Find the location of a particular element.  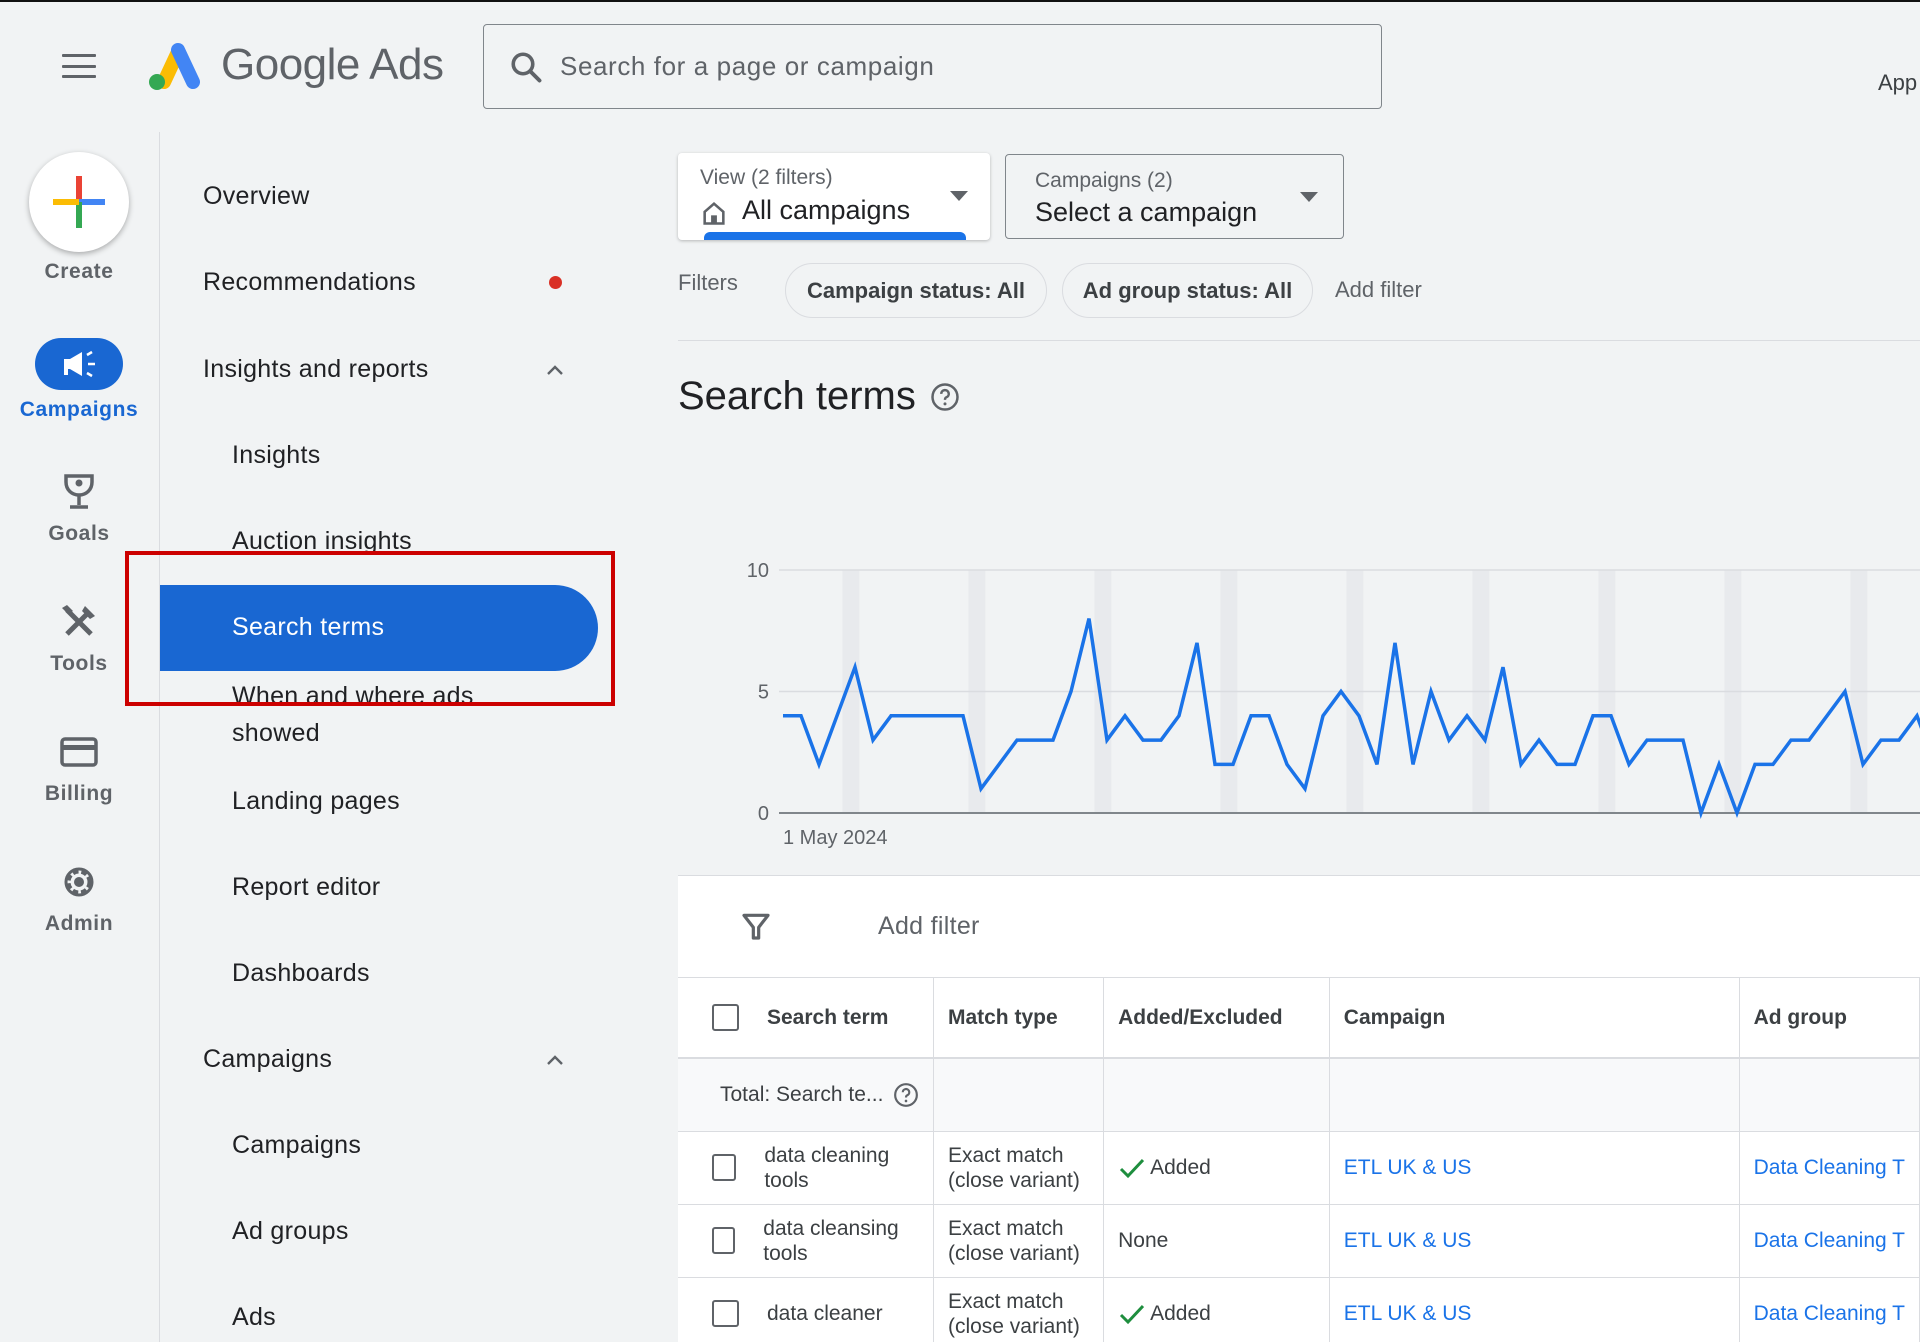

nav-report-editor: Report editor is located at coordinates (306, 887).